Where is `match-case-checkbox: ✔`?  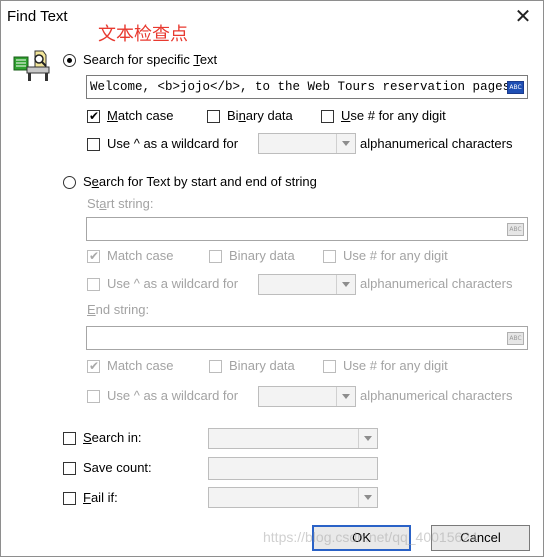 match-case-checkbox: ✔ is located at coordinates (93, 116).